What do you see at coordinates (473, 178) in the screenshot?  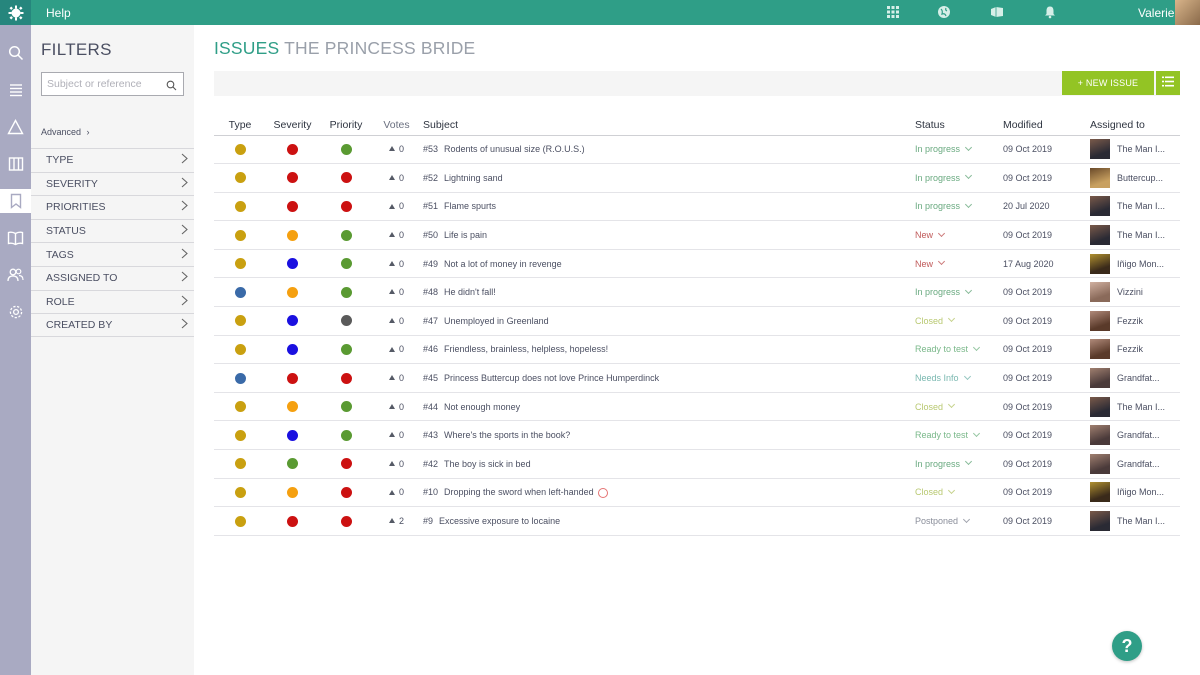 I see `issue-subject: Lightning sand` at bounding box center [473, 178].